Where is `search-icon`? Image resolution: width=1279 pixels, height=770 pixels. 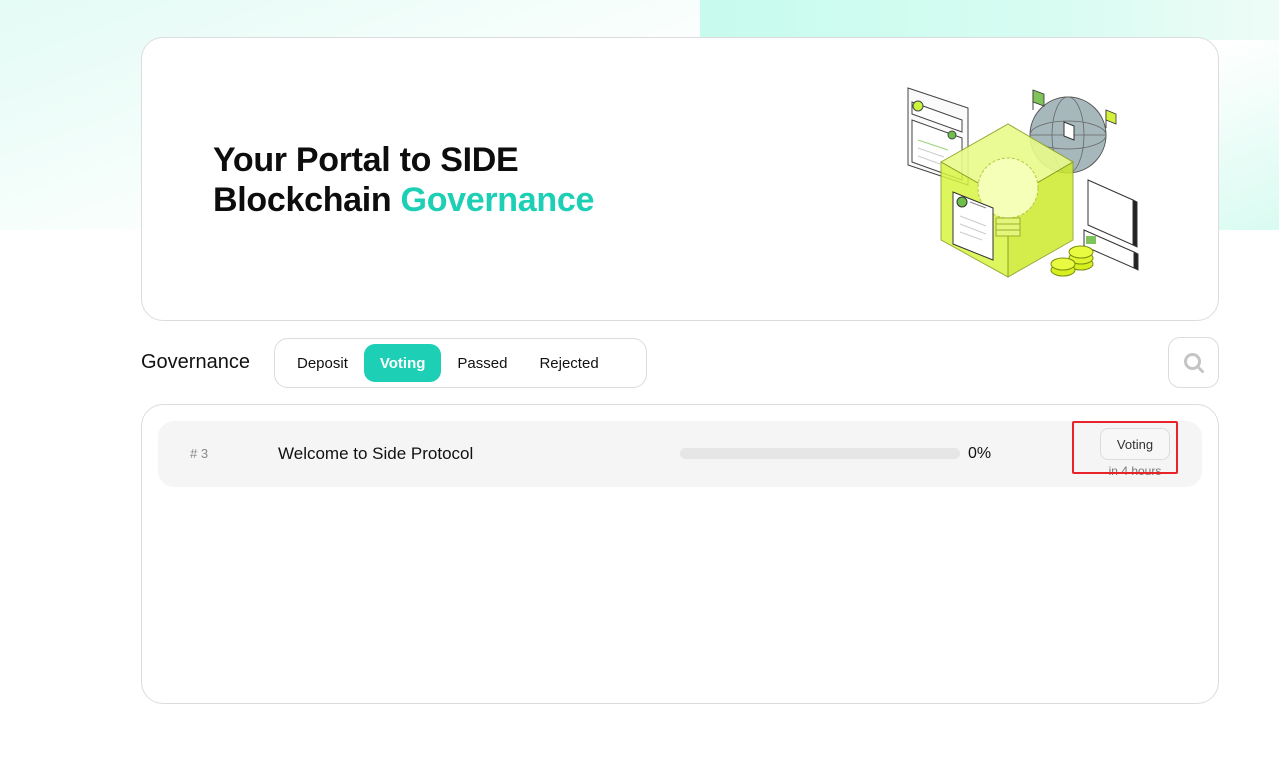
search-icon is located at coordinates (1193, 362).